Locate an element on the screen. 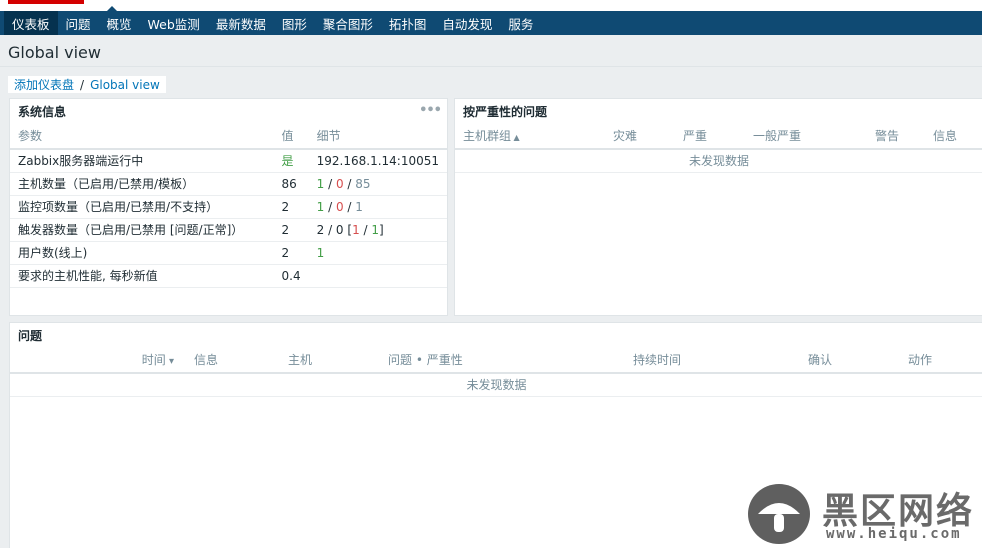 The width and height of the screenshot is (982, 548). widget-title: 按严重性的问题 is located at coordinates (505, 111).